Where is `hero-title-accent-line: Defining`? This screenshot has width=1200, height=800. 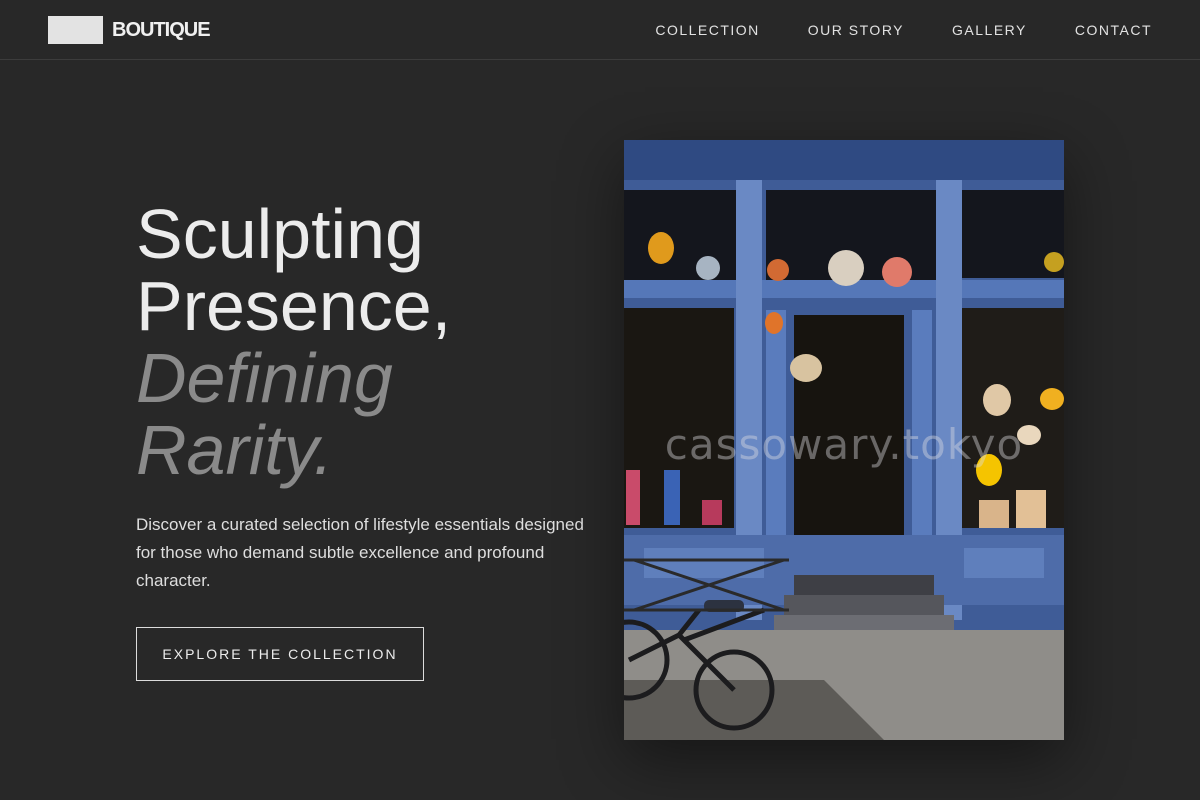 hero-title-accent-line: Defining is located at coordinates (264, 378).